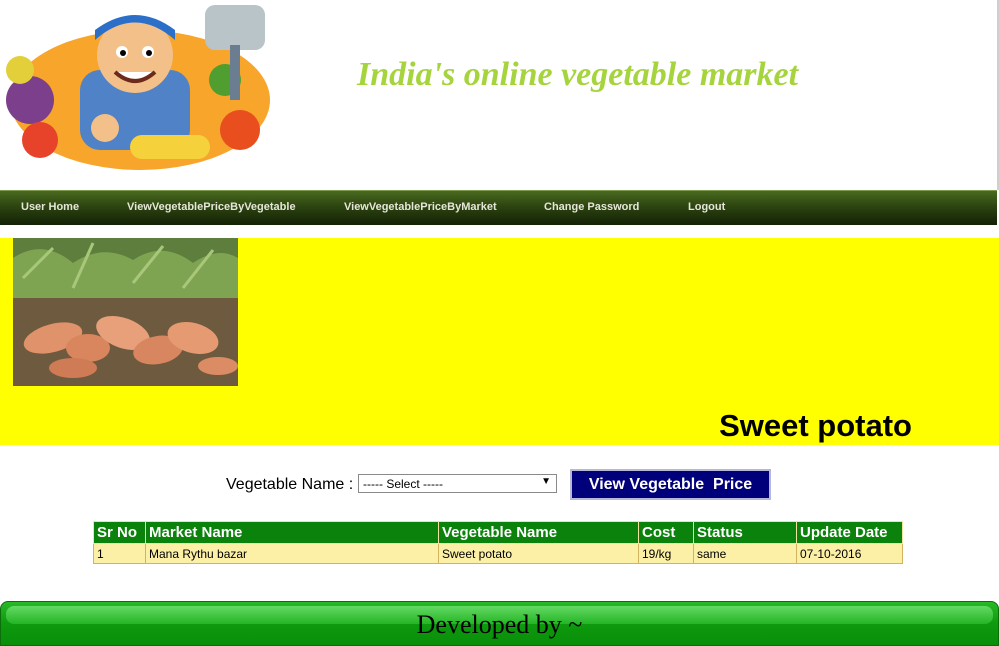 The image size is (999, 646). I want to click on footer-text: Developed by ~, so click(499, 624).